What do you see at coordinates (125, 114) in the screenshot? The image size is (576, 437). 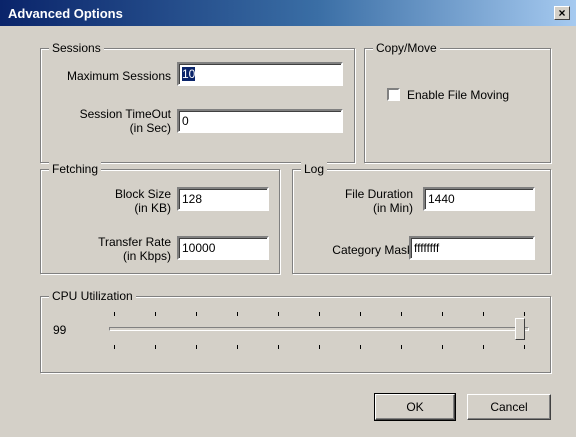 I see `session-timeout-label: Session TimeOut` at bounding box center [125, 114].